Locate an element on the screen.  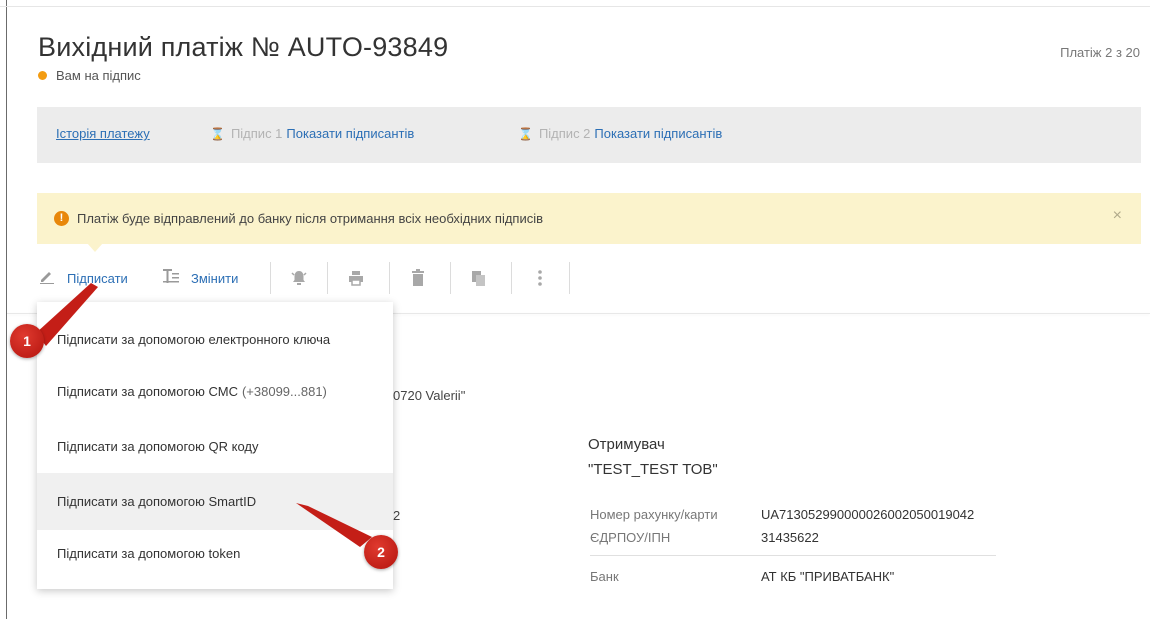
annotation-arrows is located at coordinates (204, 415).